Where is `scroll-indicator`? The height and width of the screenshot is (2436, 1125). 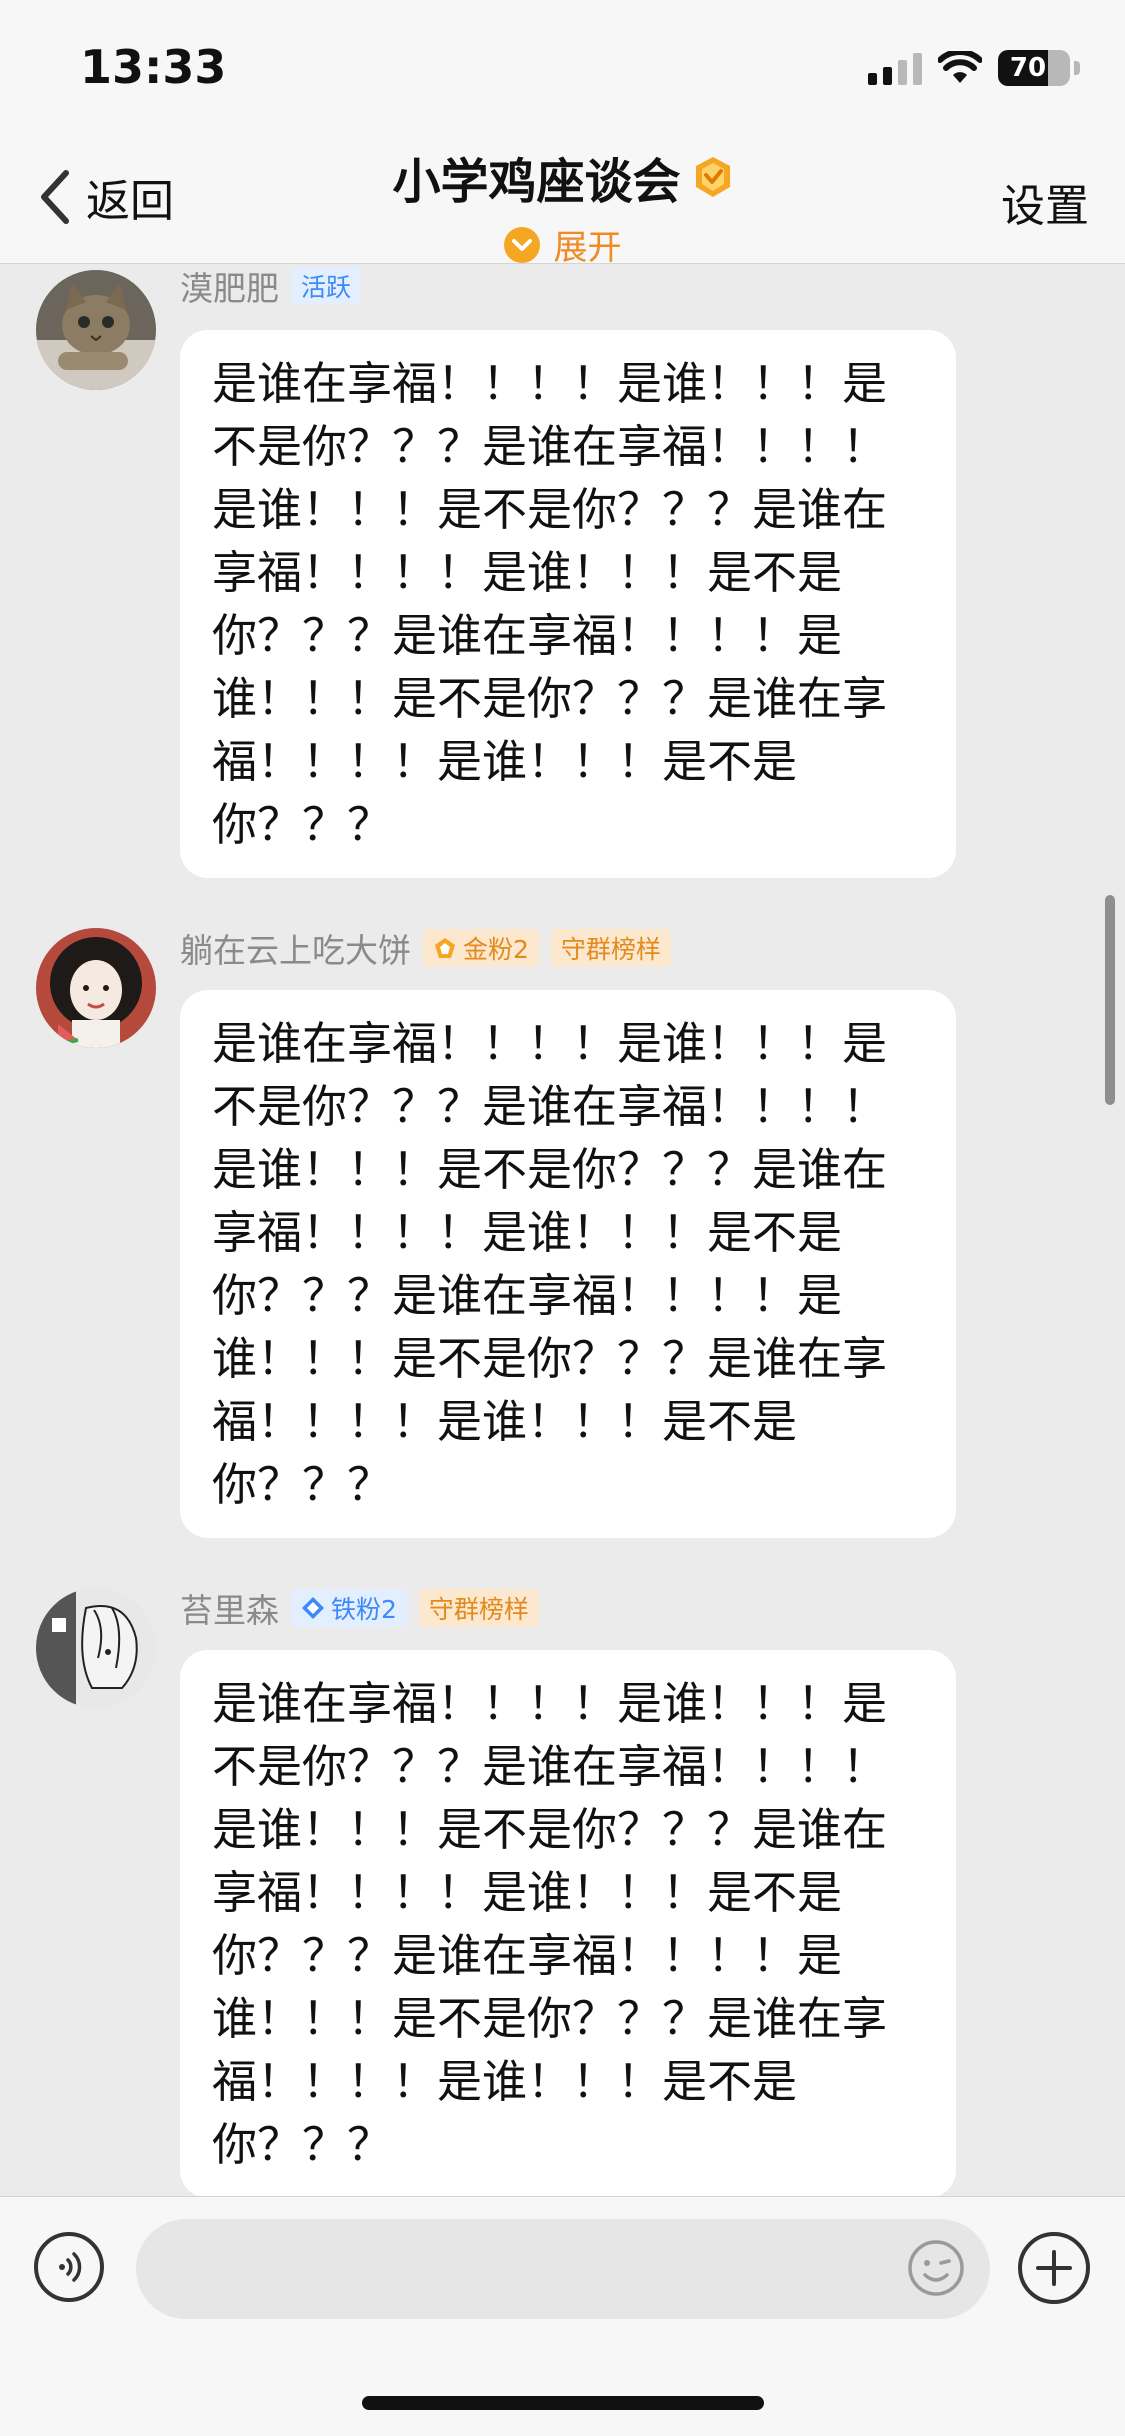 scroll-indicator is located at coordinates (1110, 1000).